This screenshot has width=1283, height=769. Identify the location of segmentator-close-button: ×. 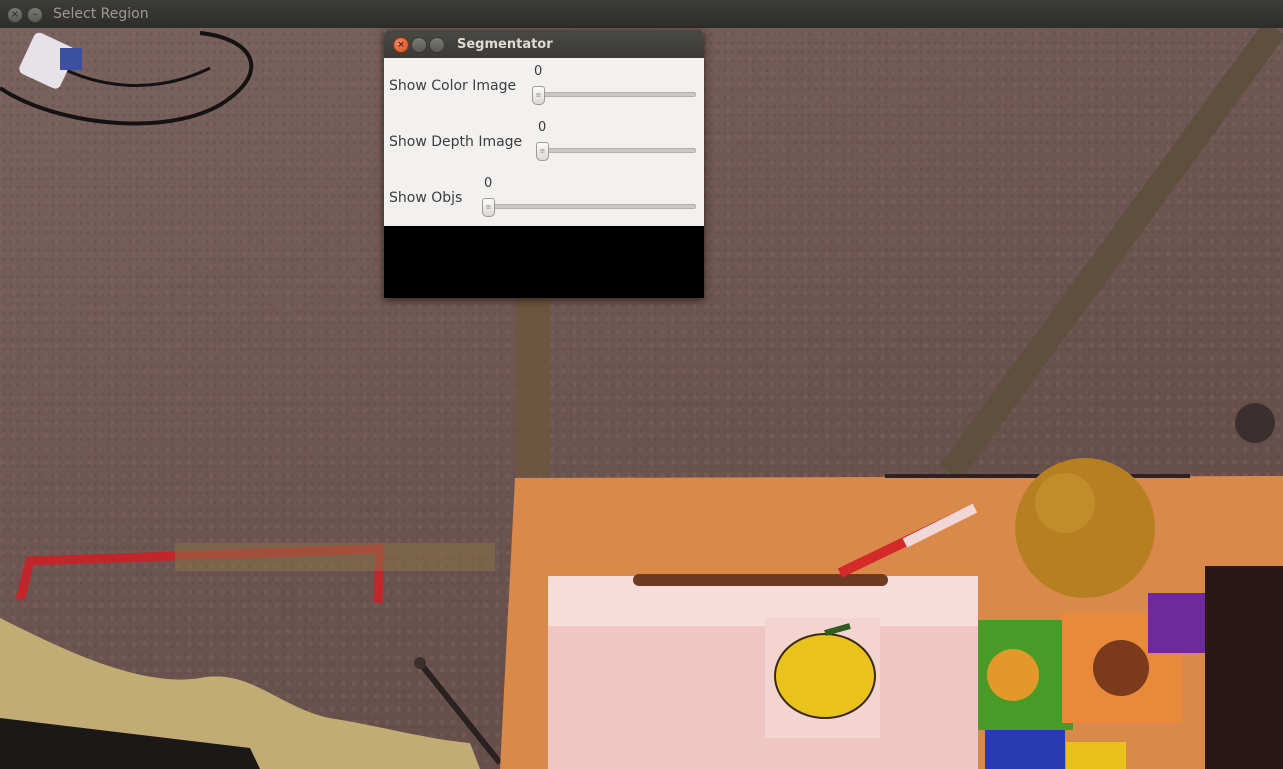
(401, 45).